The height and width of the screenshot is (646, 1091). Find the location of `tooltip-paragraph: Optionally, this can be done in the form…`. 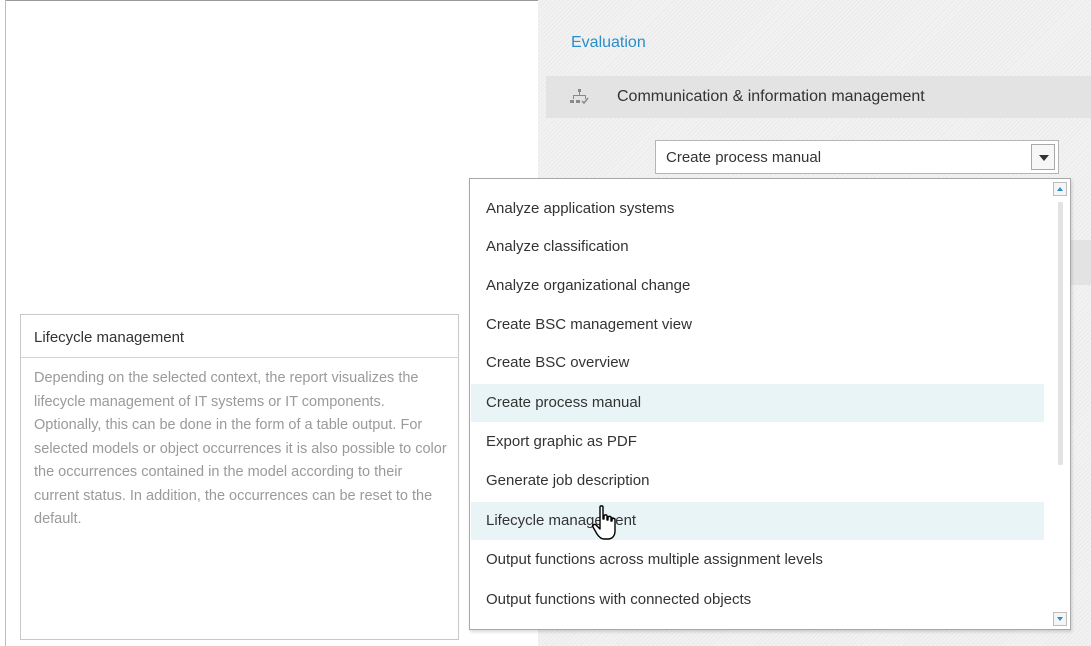

tooltip-paragraph: Optionally, this can be done in the form… is located at coordinates (240, 472).